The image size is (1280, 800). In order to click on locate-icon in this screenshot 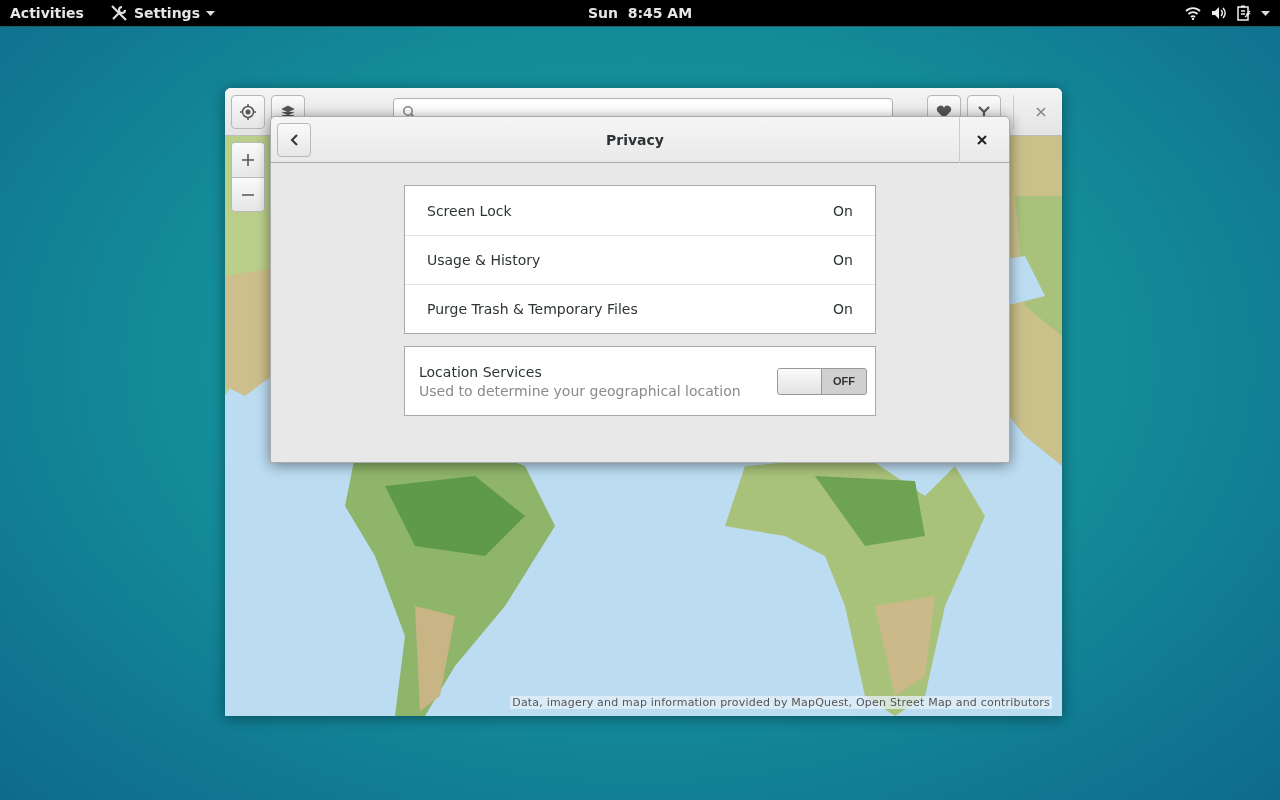, I will do `click(248, 111)`.